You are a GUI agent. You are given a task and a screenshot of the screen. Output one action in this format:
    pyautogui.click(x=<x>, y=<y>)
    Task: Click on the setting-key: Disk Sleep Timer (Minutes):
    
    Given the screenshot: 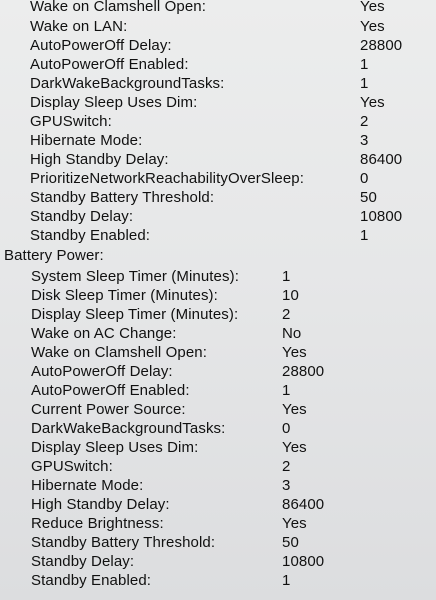 What is the action you would take?
    pyautogui.click(x=124, y=295)
    